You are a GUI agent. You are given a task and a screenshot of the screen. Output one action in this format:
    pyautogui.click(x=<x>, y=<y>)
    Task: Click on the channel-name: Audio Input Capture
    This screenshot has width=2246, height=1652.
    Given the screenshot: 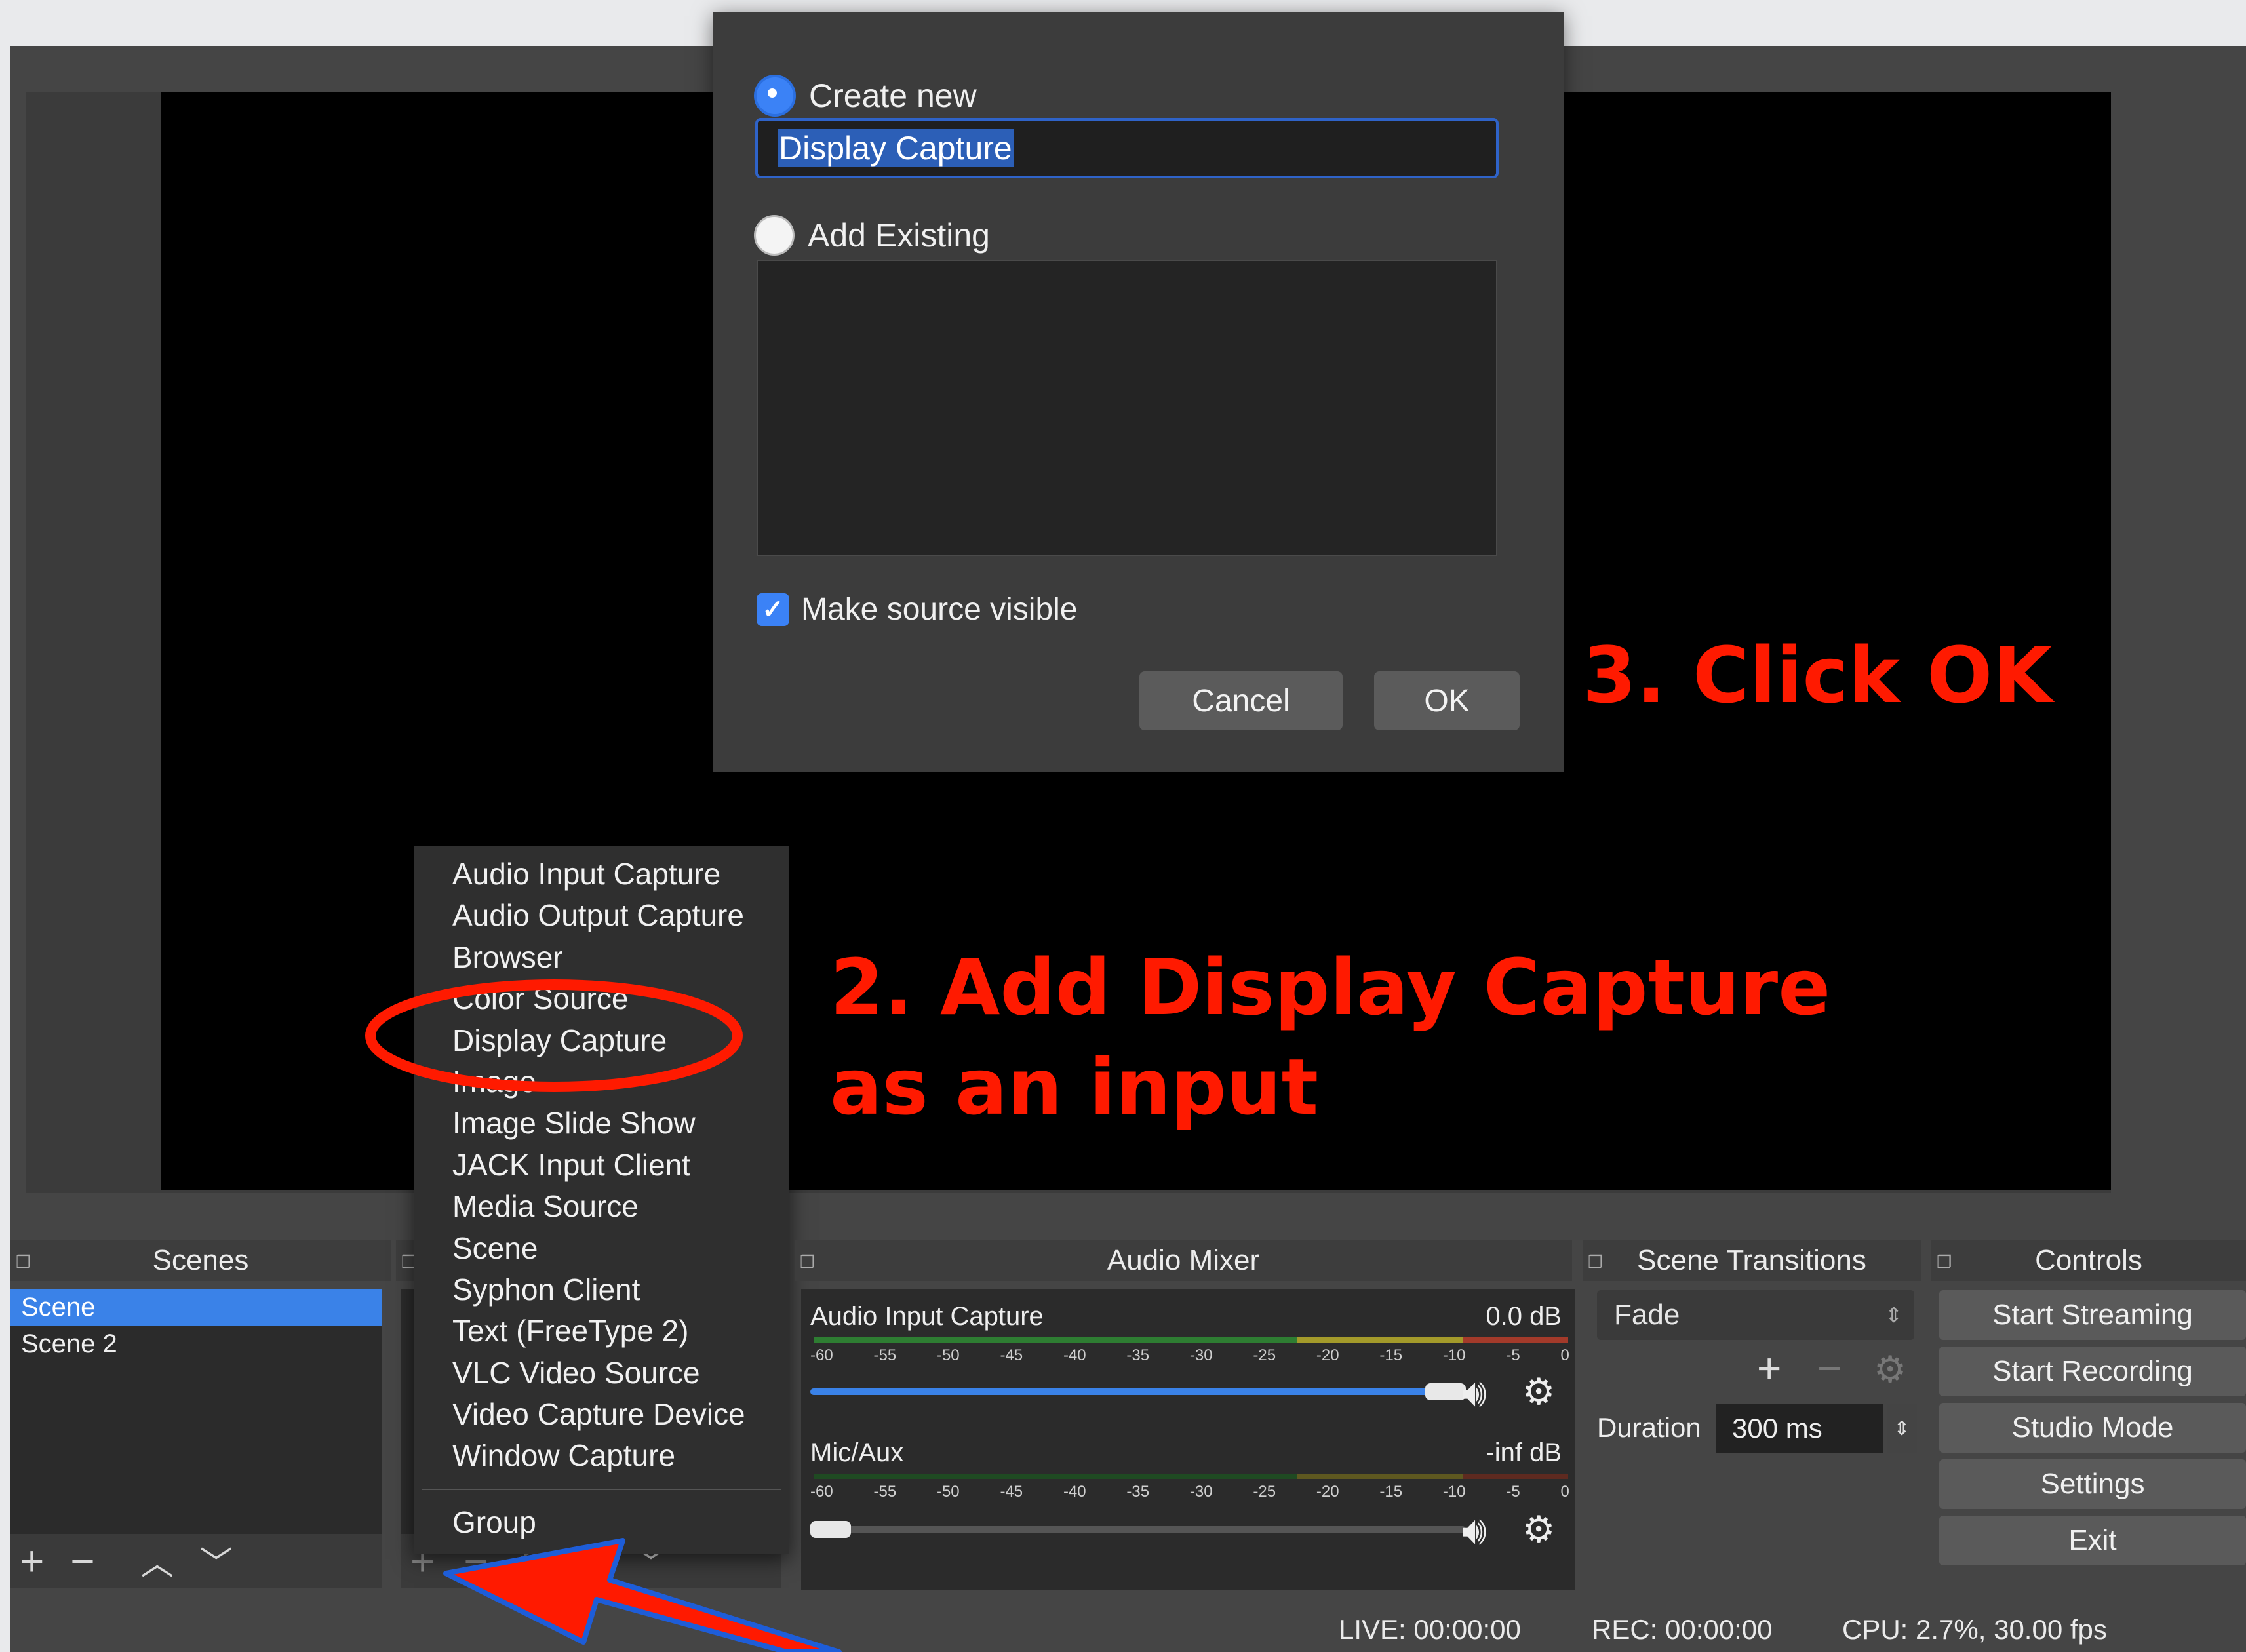 What is the action you would take?
    pyautogui.click(x=927, y=1316)
    